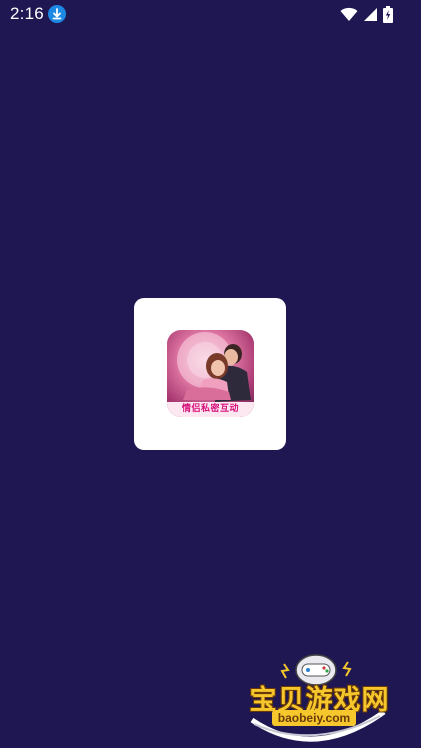  Describe the element at coordinates (57, 14) in the screenshot. I see `download-icon` at that location.